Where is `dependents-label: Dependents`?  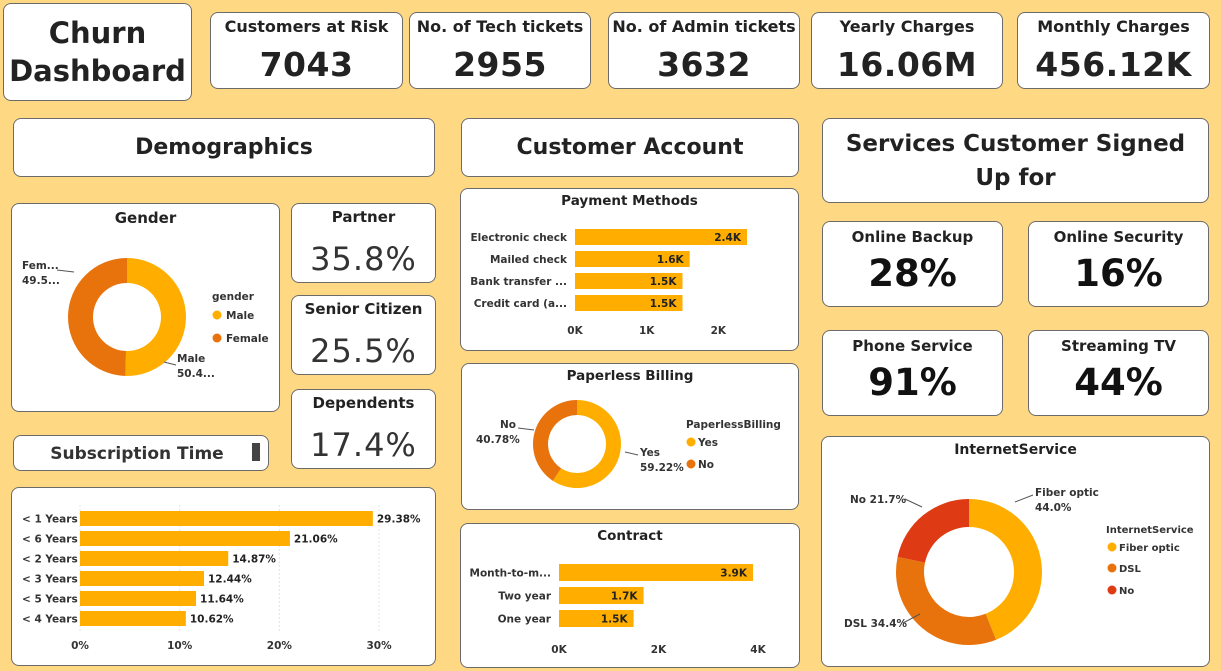
dependents-label: Dependents is located at coordinates (363, 403).